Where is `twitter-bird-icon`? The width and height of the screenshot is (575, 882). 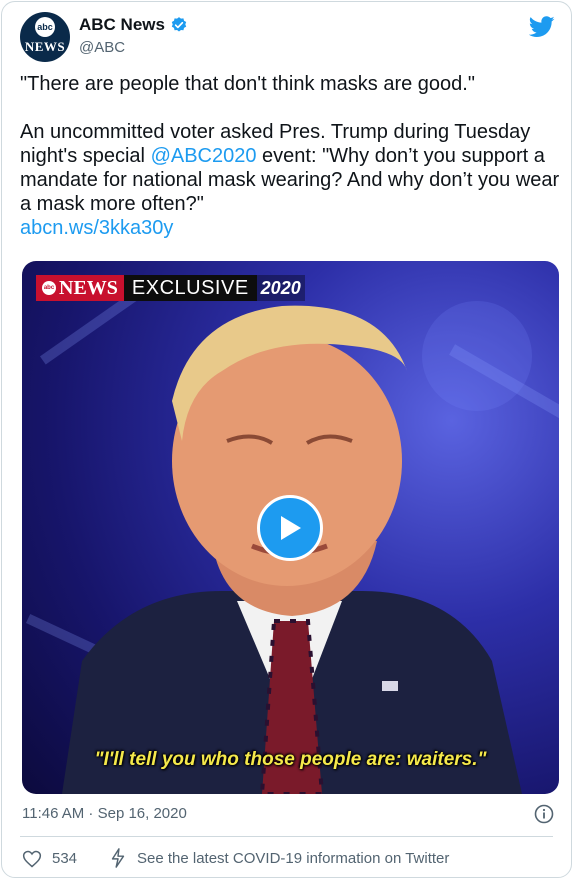 twitter-bird-icon is located at coordinates (542, 27).